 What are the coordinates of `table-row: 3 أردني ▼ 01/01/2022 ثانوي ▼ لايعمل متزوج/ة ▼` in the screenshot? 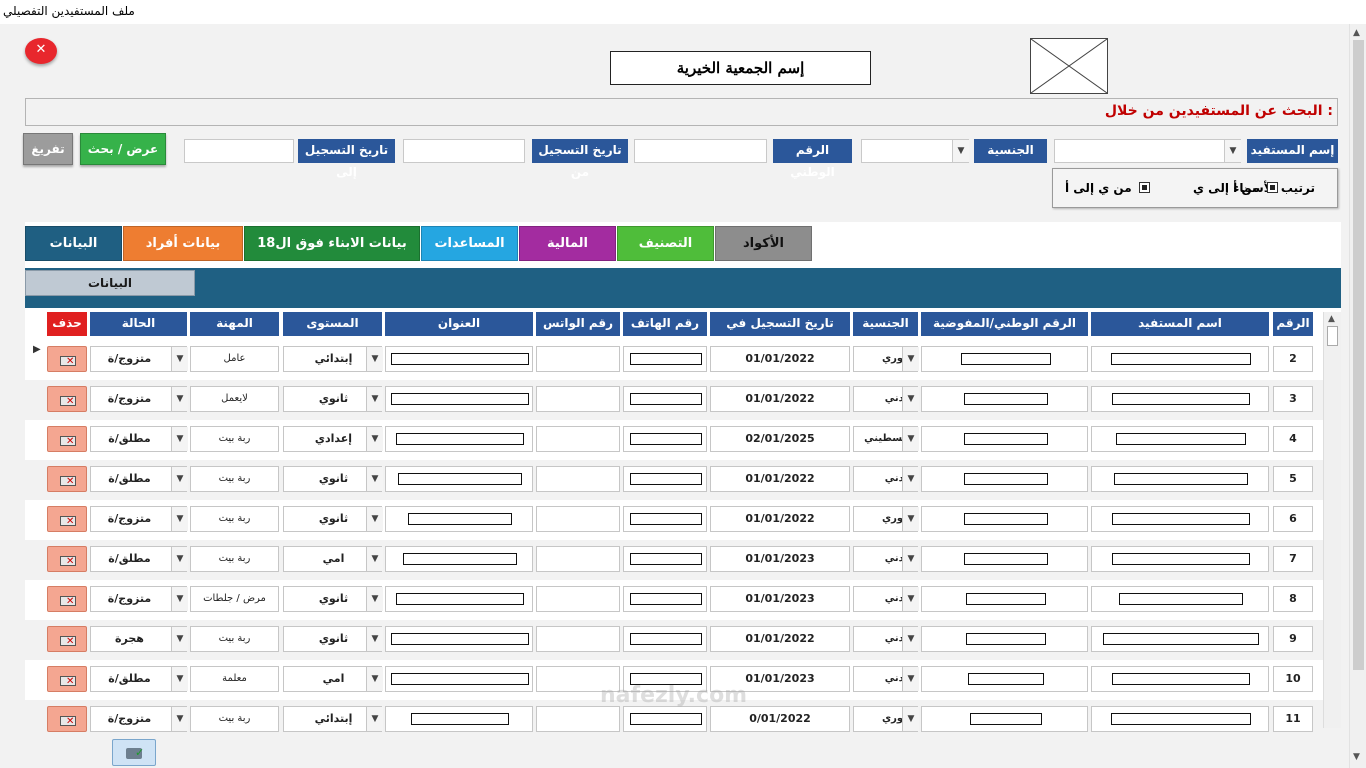 It's located at (674, 400).